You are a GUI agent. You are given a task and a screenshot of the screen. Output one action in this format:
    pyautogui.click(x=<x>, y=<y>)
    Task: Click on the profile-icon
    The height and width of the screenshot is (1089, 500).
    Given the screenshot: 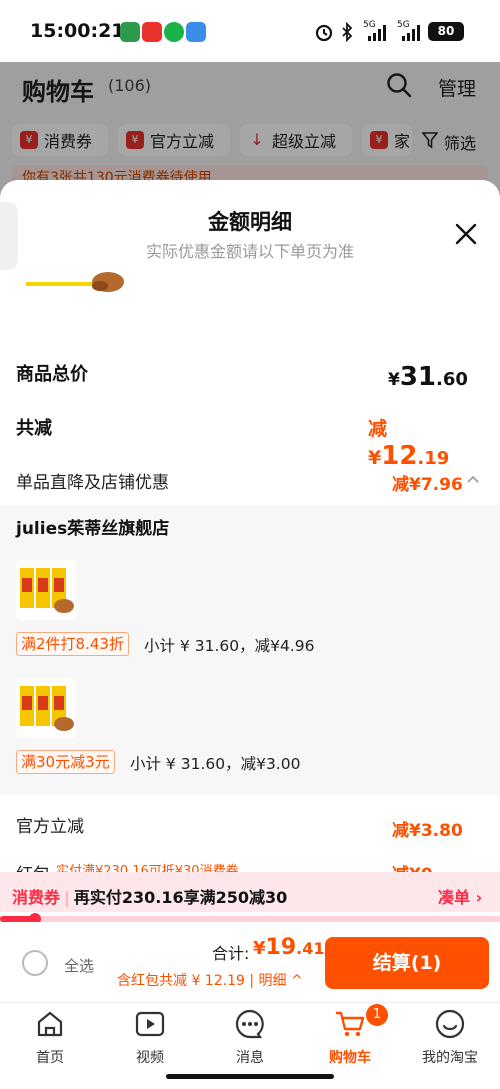 What is the action you would take?
    pyautogui.click(x=450, y=1024)
    